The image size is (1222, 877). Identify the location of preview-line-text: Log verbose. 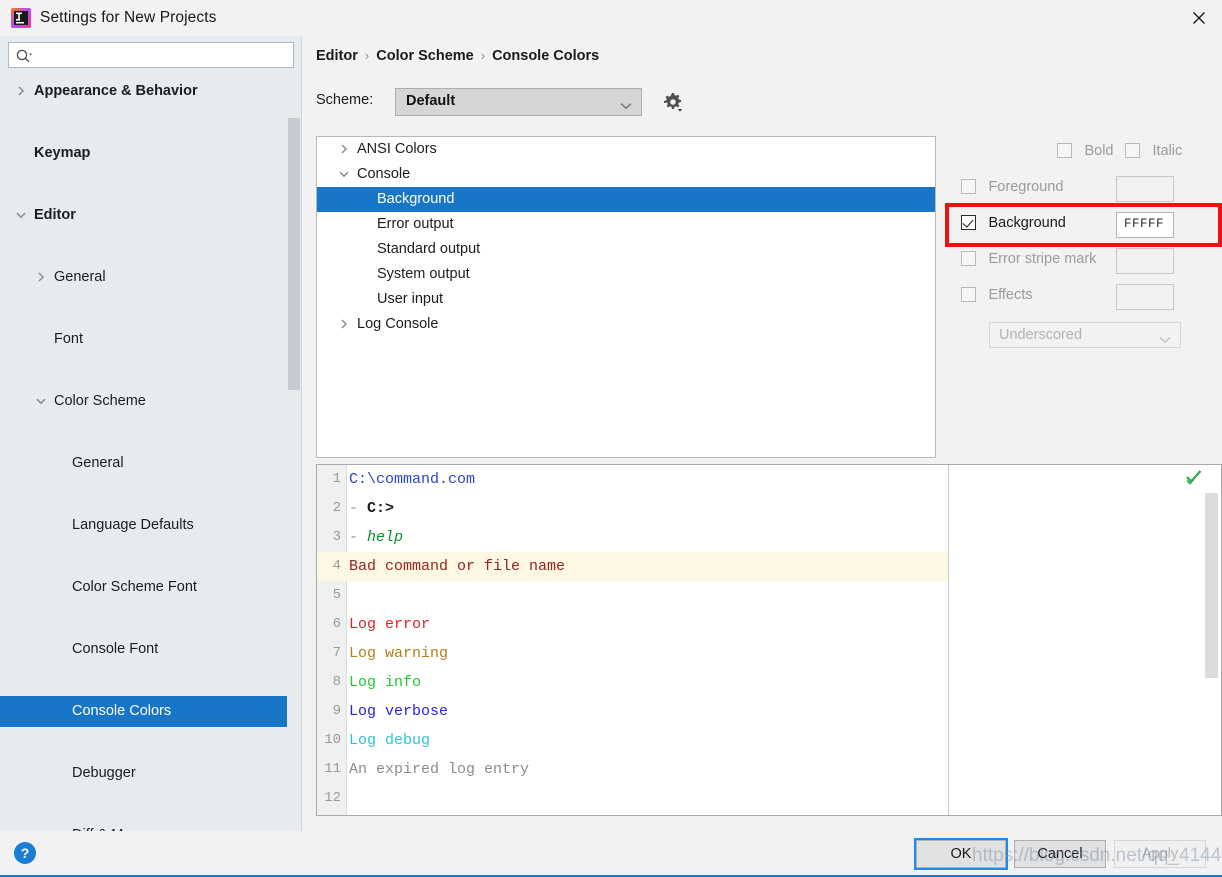
(398, 711).